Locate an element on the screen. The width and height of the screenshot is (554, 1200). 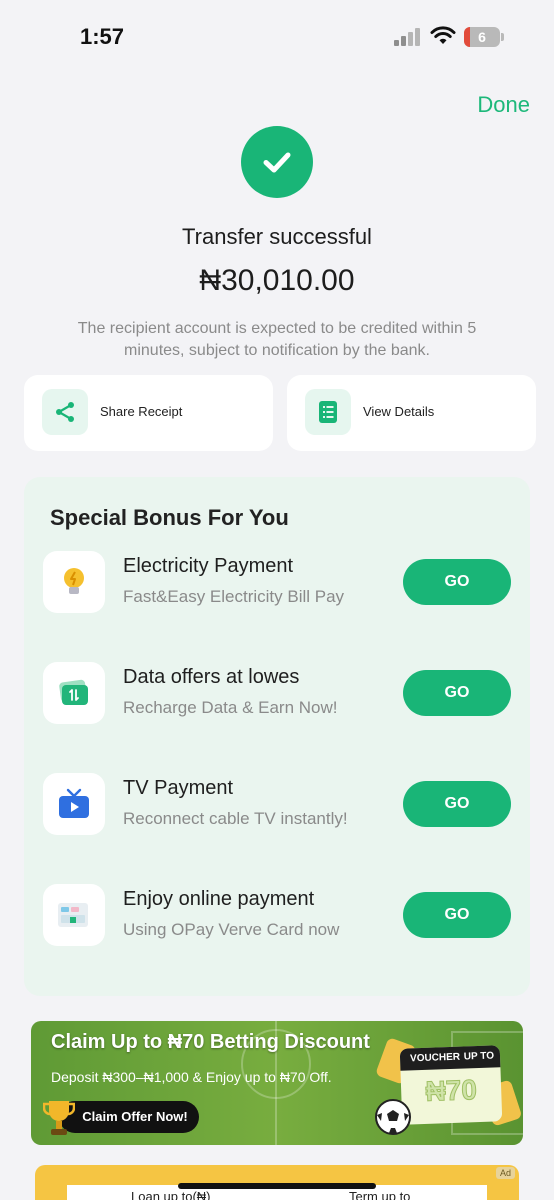
bonus-item-subtitle: Fast&Easy Electricity Bill Pay is located at coordinates (234, 596).